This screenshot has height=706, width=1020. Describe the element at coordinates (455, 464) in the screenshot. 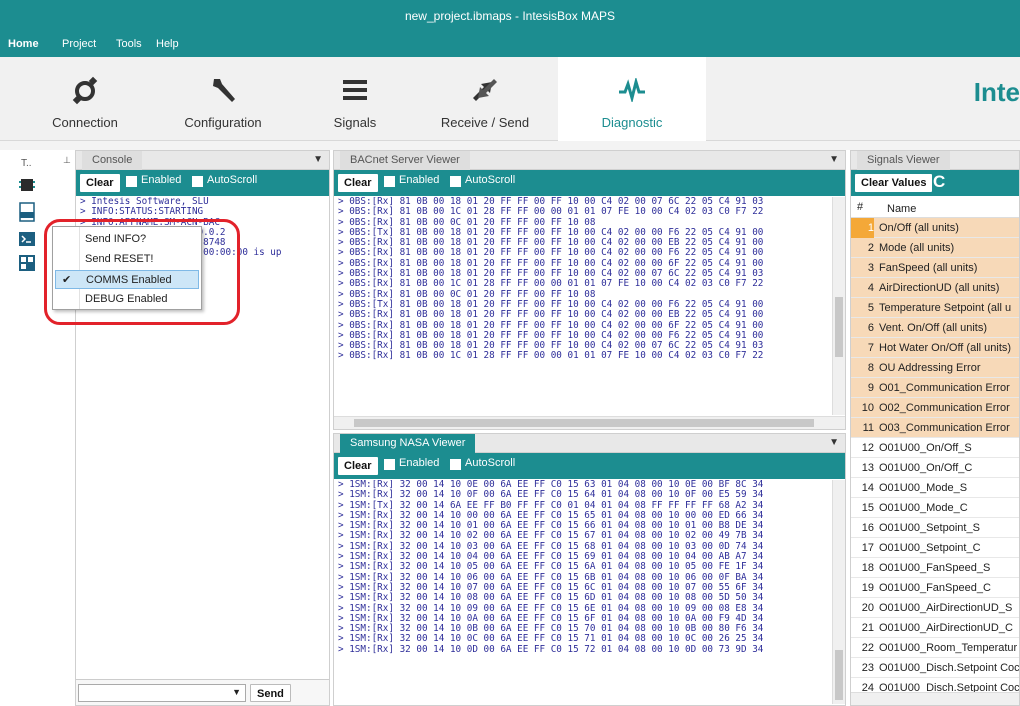

I see `nasa-autoscroll-checkbox` at that location.